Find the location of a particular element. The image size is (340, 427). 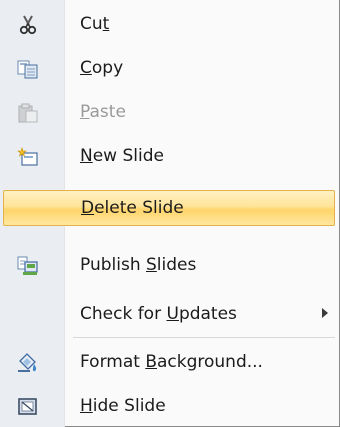

submenu-arrow-icon is located at coordinates (325, 313).